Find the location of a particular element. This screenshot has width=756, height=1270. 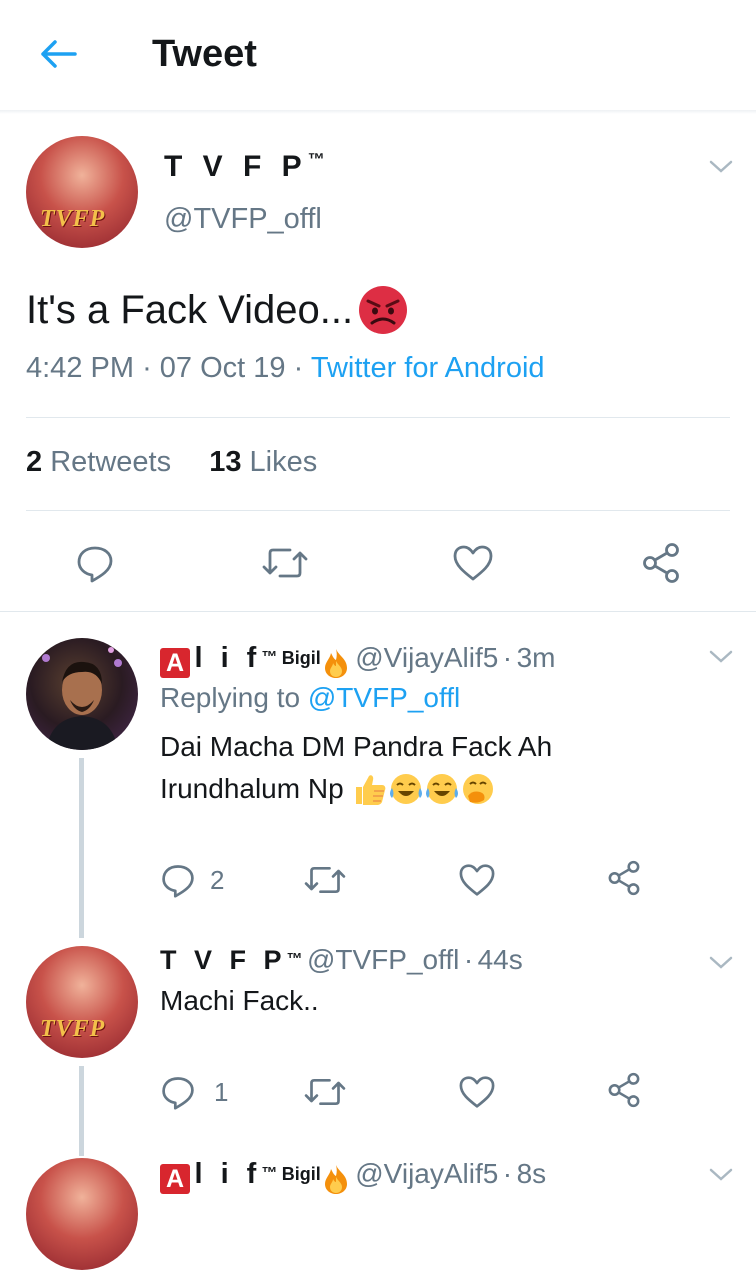

likes-stat: 13 Likes is located at coordinates (263, 462).